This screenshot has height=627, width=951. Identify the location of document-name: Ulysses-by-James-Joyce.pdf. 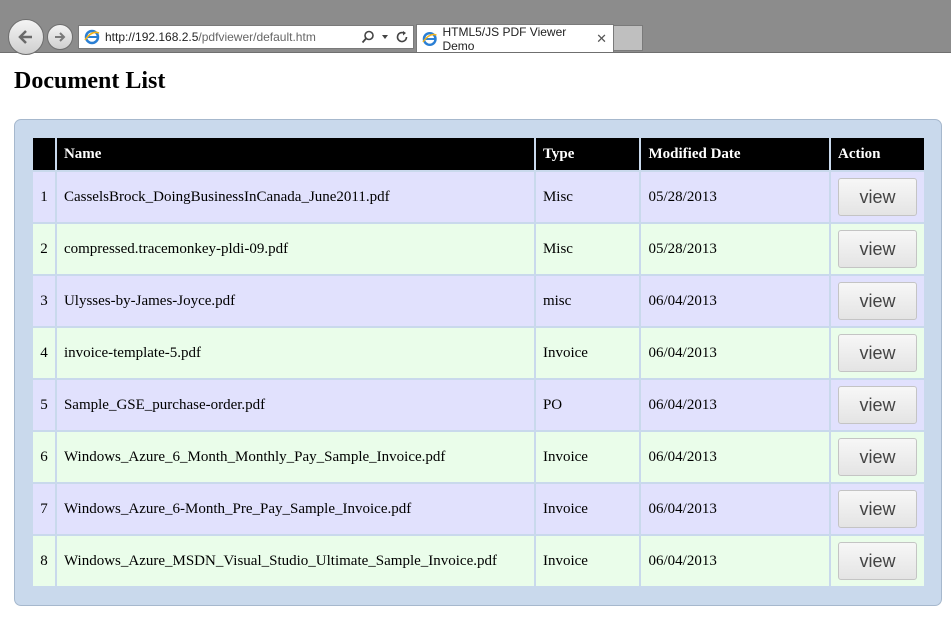
(295, 300).